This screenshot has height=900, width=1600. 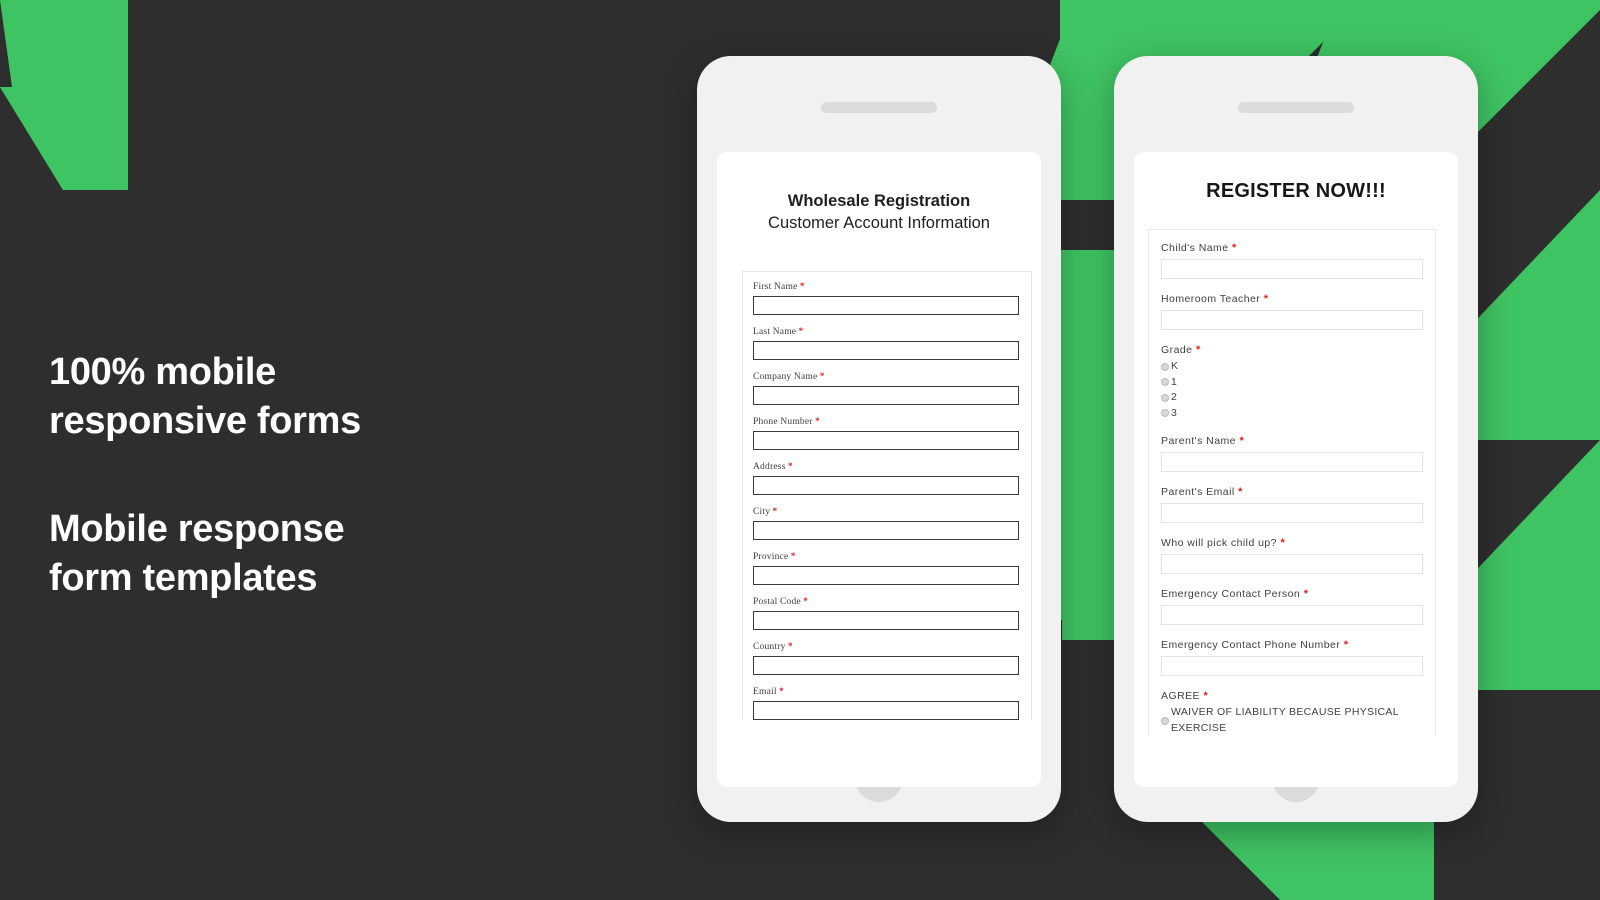 I want to click on form-field-emergency-contact-phone-number: Emergency Contact Phone Number *, so click(x=1292, y=657).